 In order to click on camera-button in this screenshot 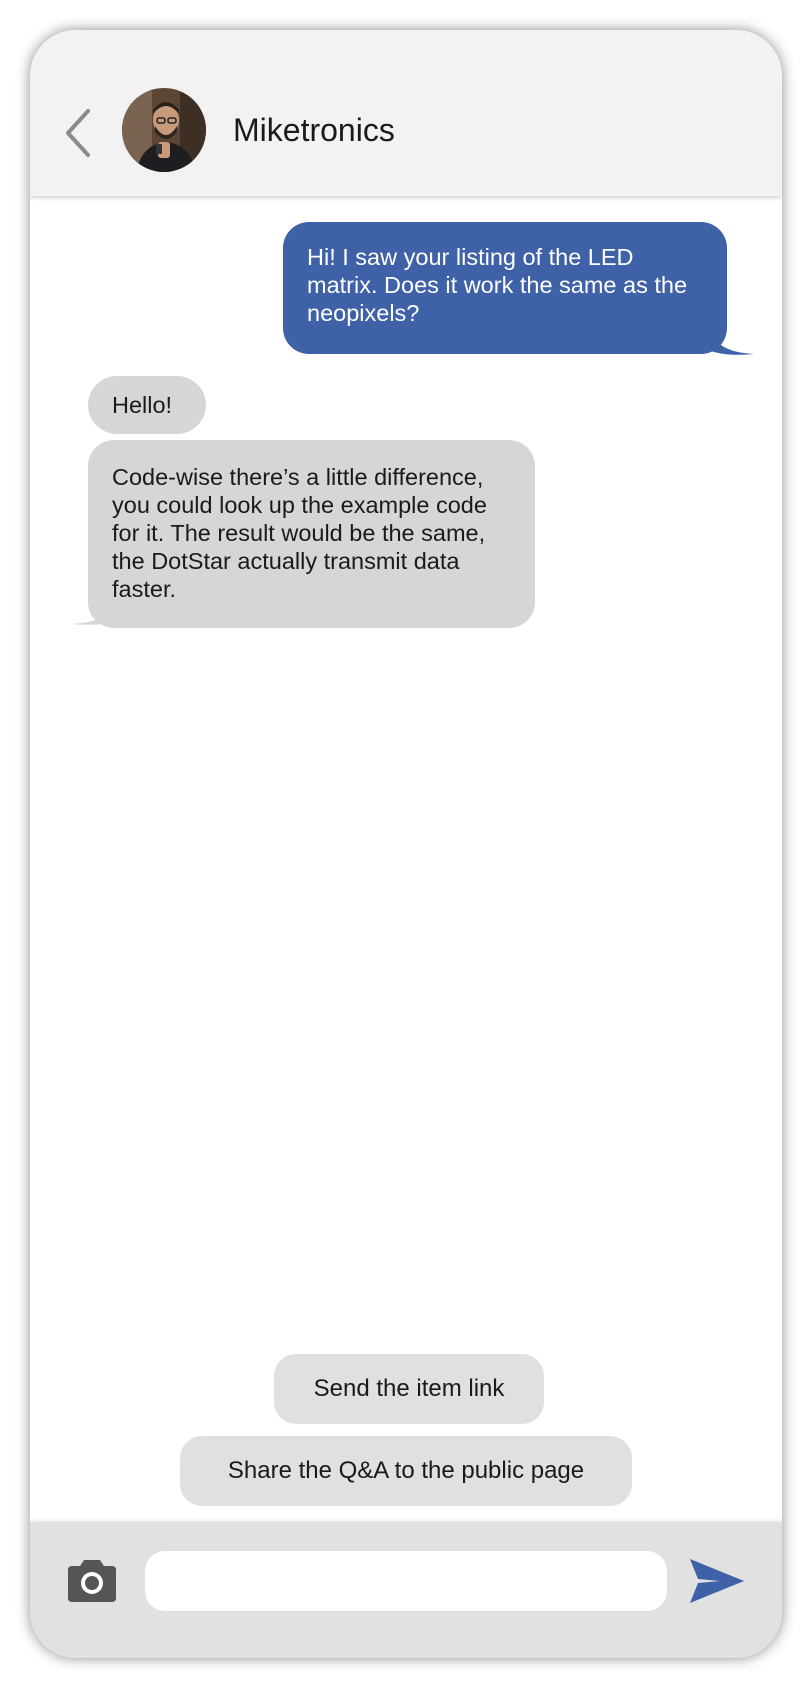, I will do `click(92, 1580)`.